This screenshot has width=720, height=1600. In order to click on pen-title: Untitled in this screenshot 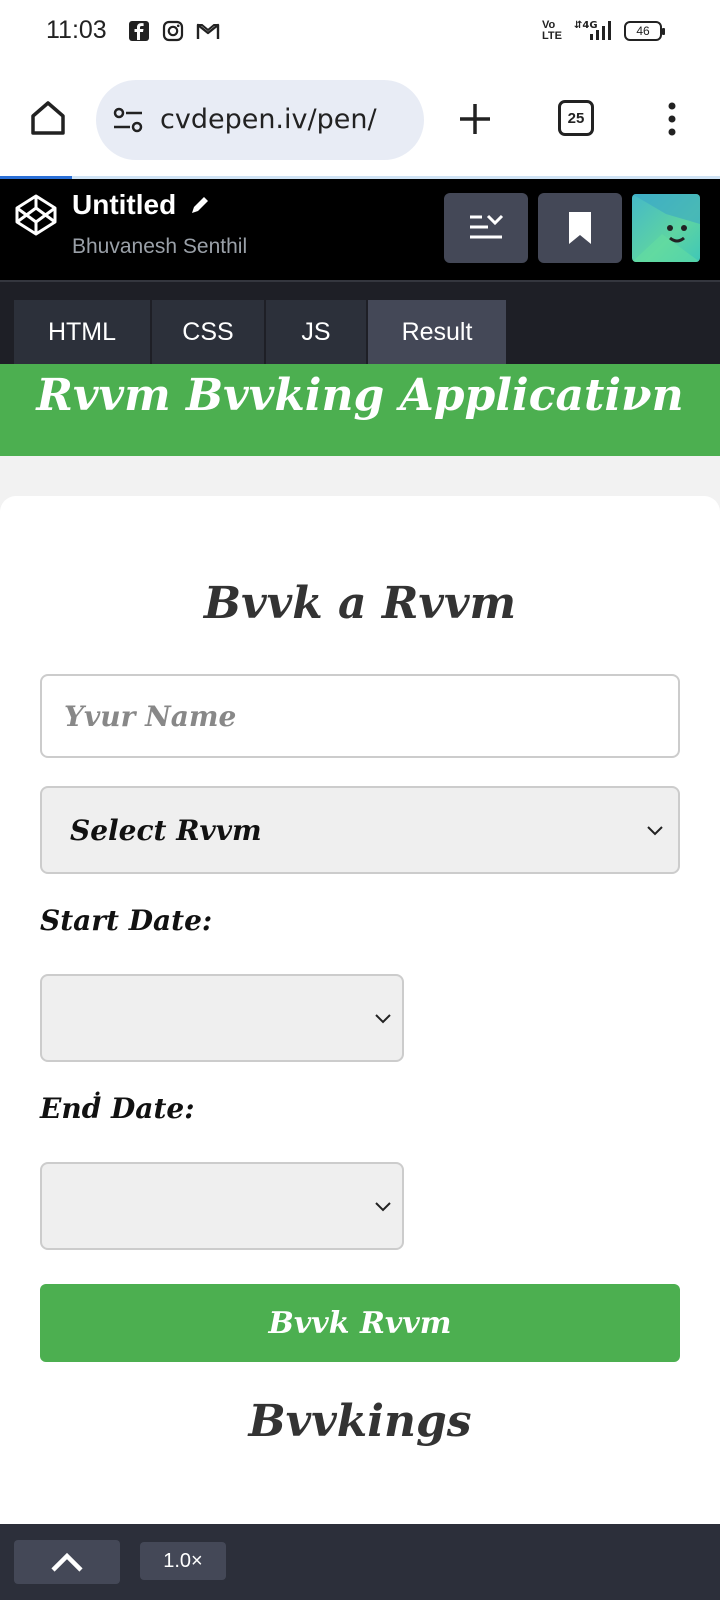, I will do `click(124, 205)`.